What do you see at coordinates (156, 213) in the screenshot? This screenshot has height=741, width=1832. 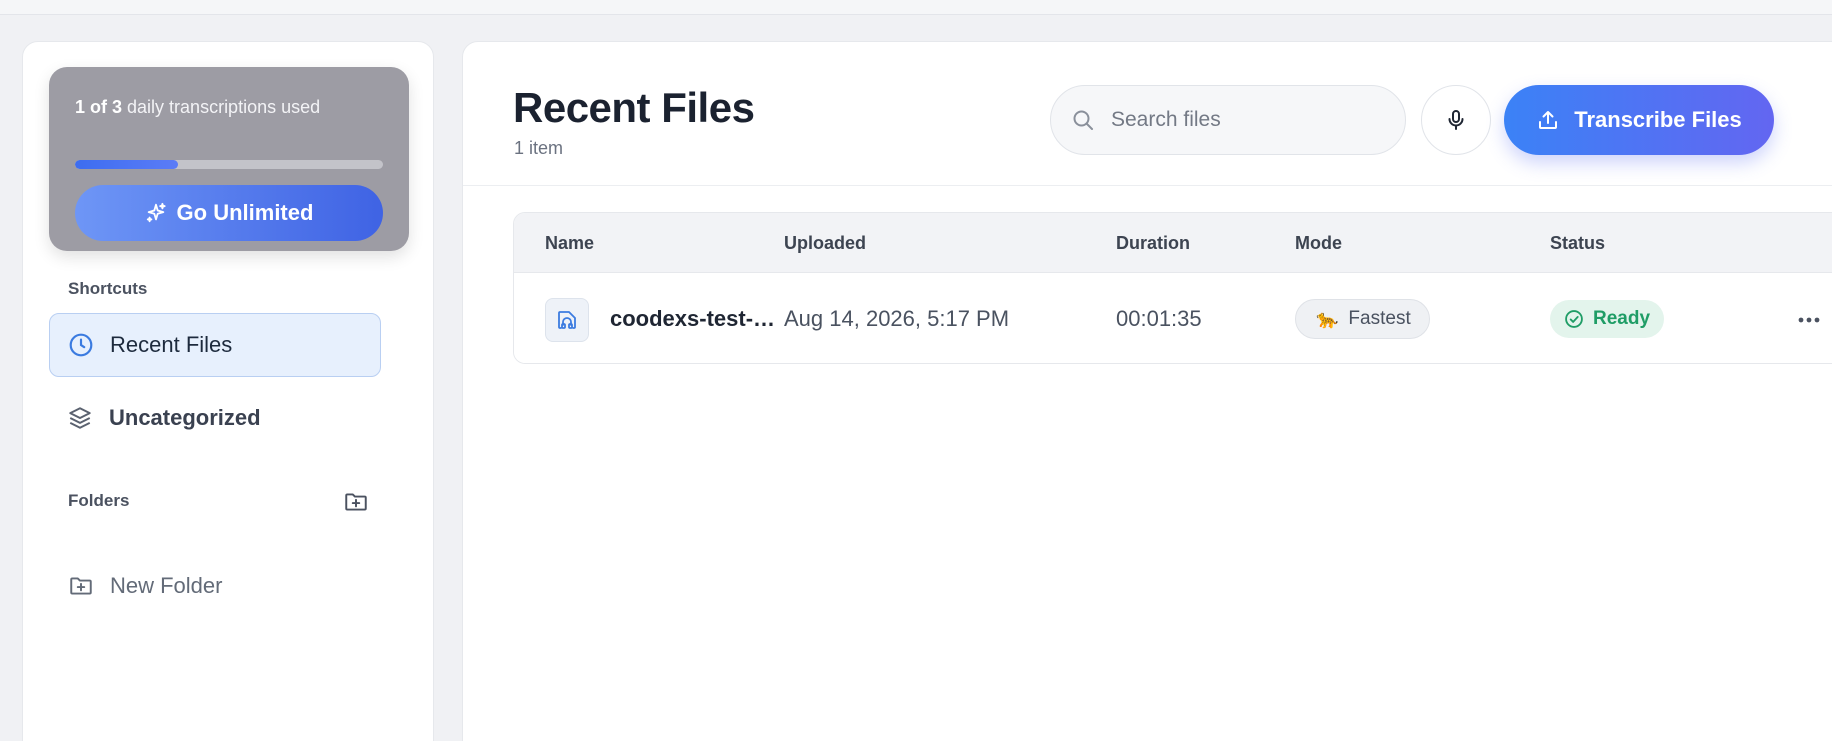 I see `sparkles-icon` at bounding box center [156, 213].